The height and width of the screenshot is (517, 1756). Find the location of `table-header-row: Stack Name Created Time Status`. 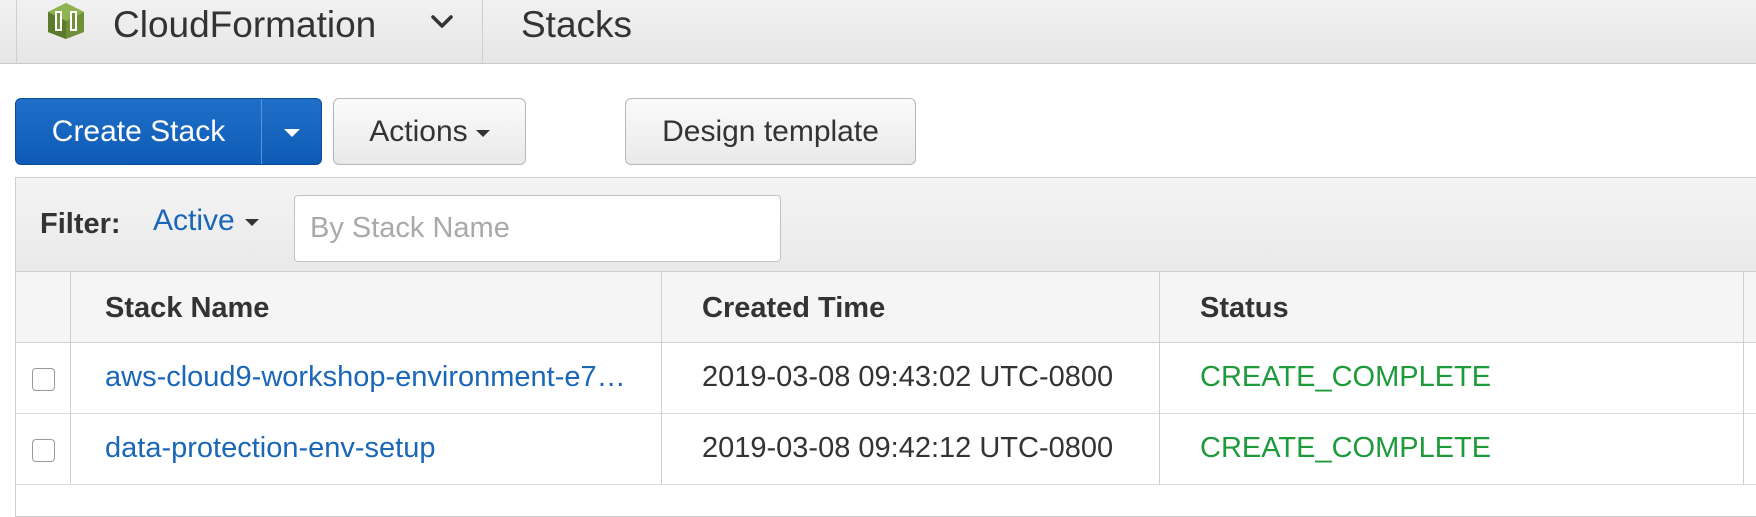

table-header-row: Stack Name Created Time Status is located at coordinates (886, 307).